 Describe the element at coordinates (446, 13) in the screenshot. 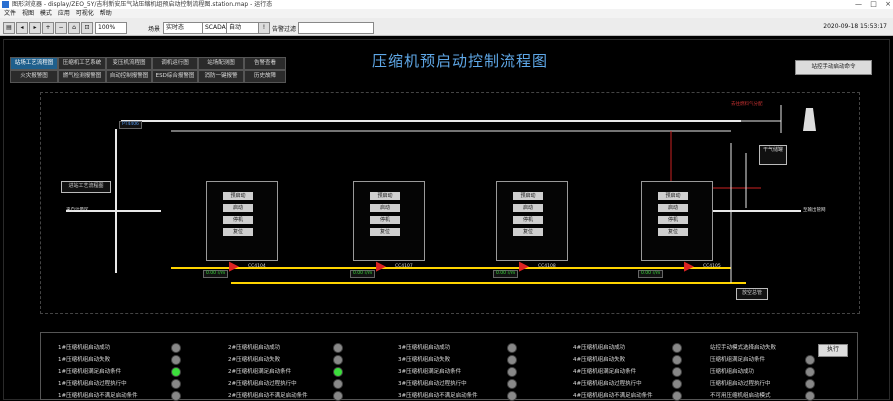

I see `menu-bar: 文件 视图 模式 应用 可视化 帮助` at that location.